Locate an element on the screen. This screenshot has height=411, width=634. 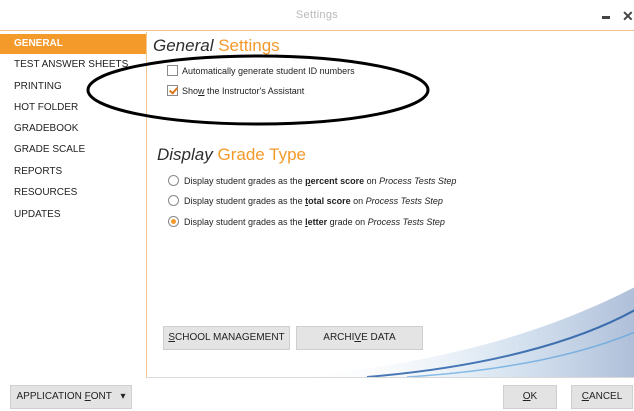
title-bar: Settings ✕ is located at coordinates (317, 15).